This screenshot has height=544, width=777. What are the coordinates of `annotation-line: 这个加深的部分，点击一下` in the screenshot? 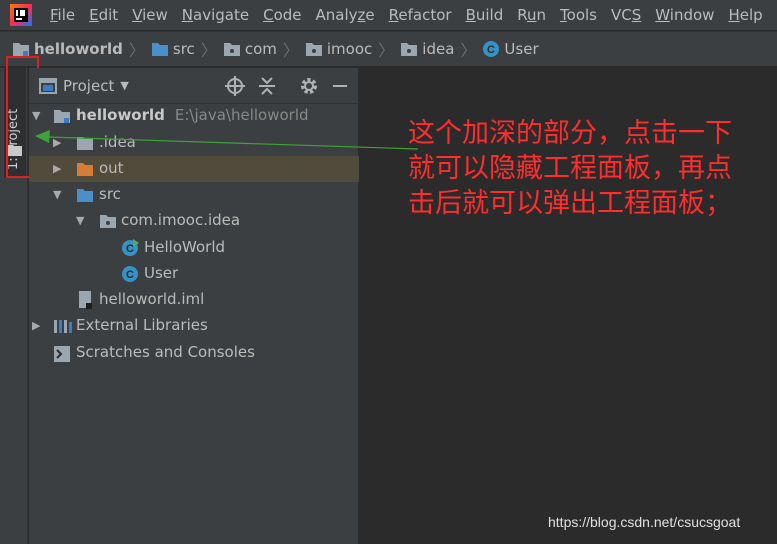 It's located at (570, 133).